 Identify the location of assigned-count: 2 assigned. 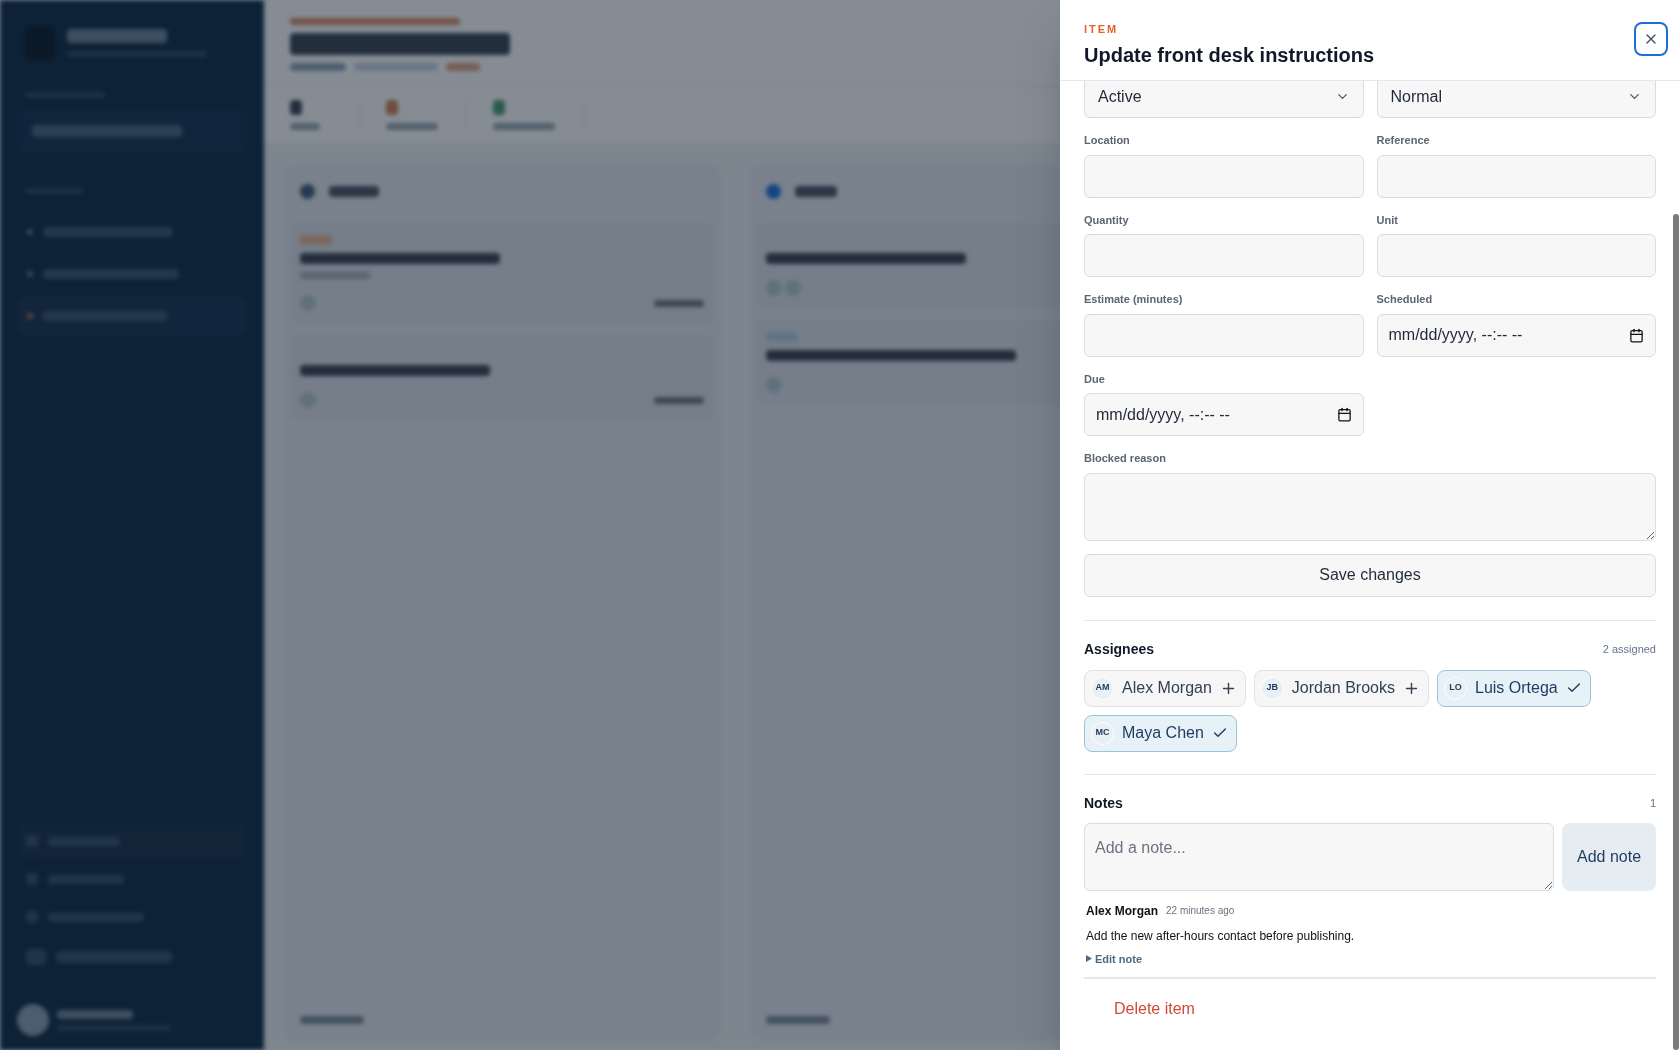
(1629, 649).